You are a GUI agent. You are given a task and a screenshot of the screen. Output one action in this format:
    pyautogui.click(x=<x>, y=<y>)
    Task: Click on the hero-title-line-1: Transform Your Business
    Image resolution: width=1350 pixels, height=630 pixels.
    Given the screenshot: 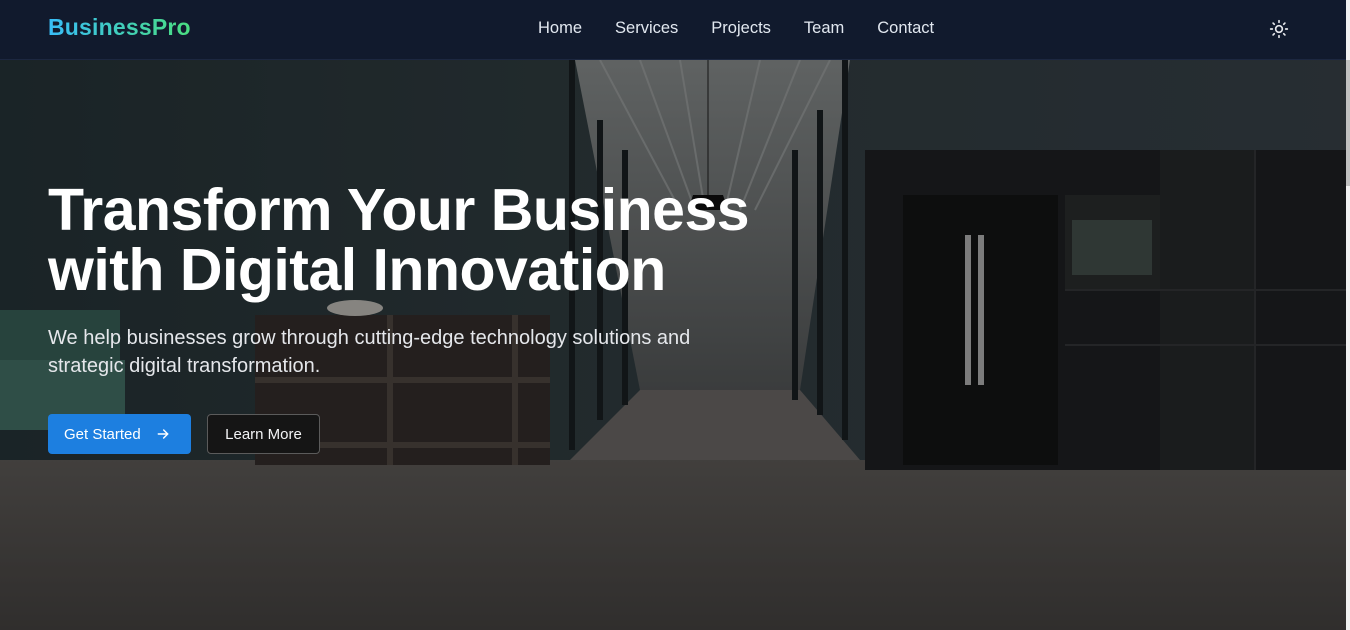 What is the action you would take?
    pyautogui.click(x=399, y=210)
    